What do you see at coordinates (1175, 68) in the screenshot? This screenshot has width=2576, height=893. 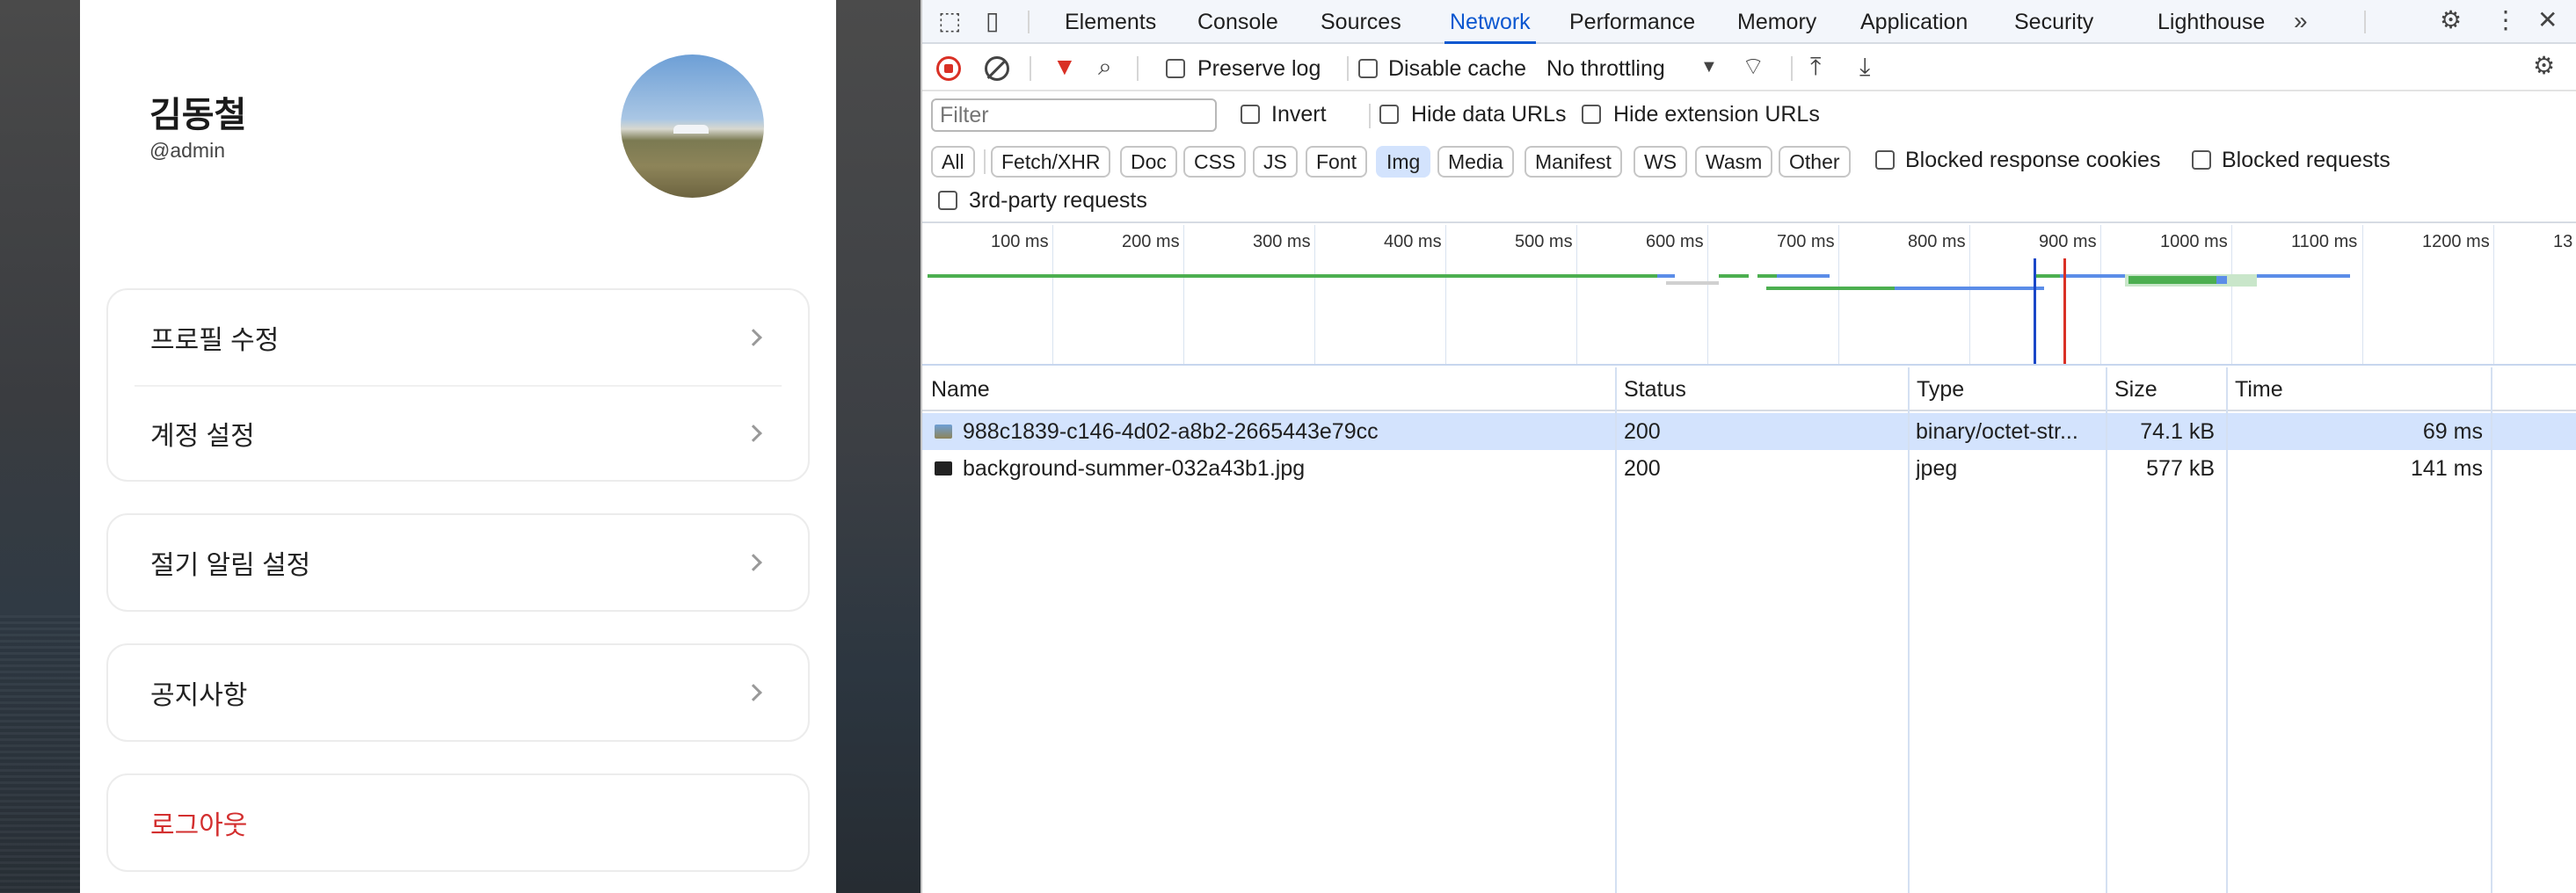 I see `preserve-log-checkbox` at bounding box center [1175, 68].